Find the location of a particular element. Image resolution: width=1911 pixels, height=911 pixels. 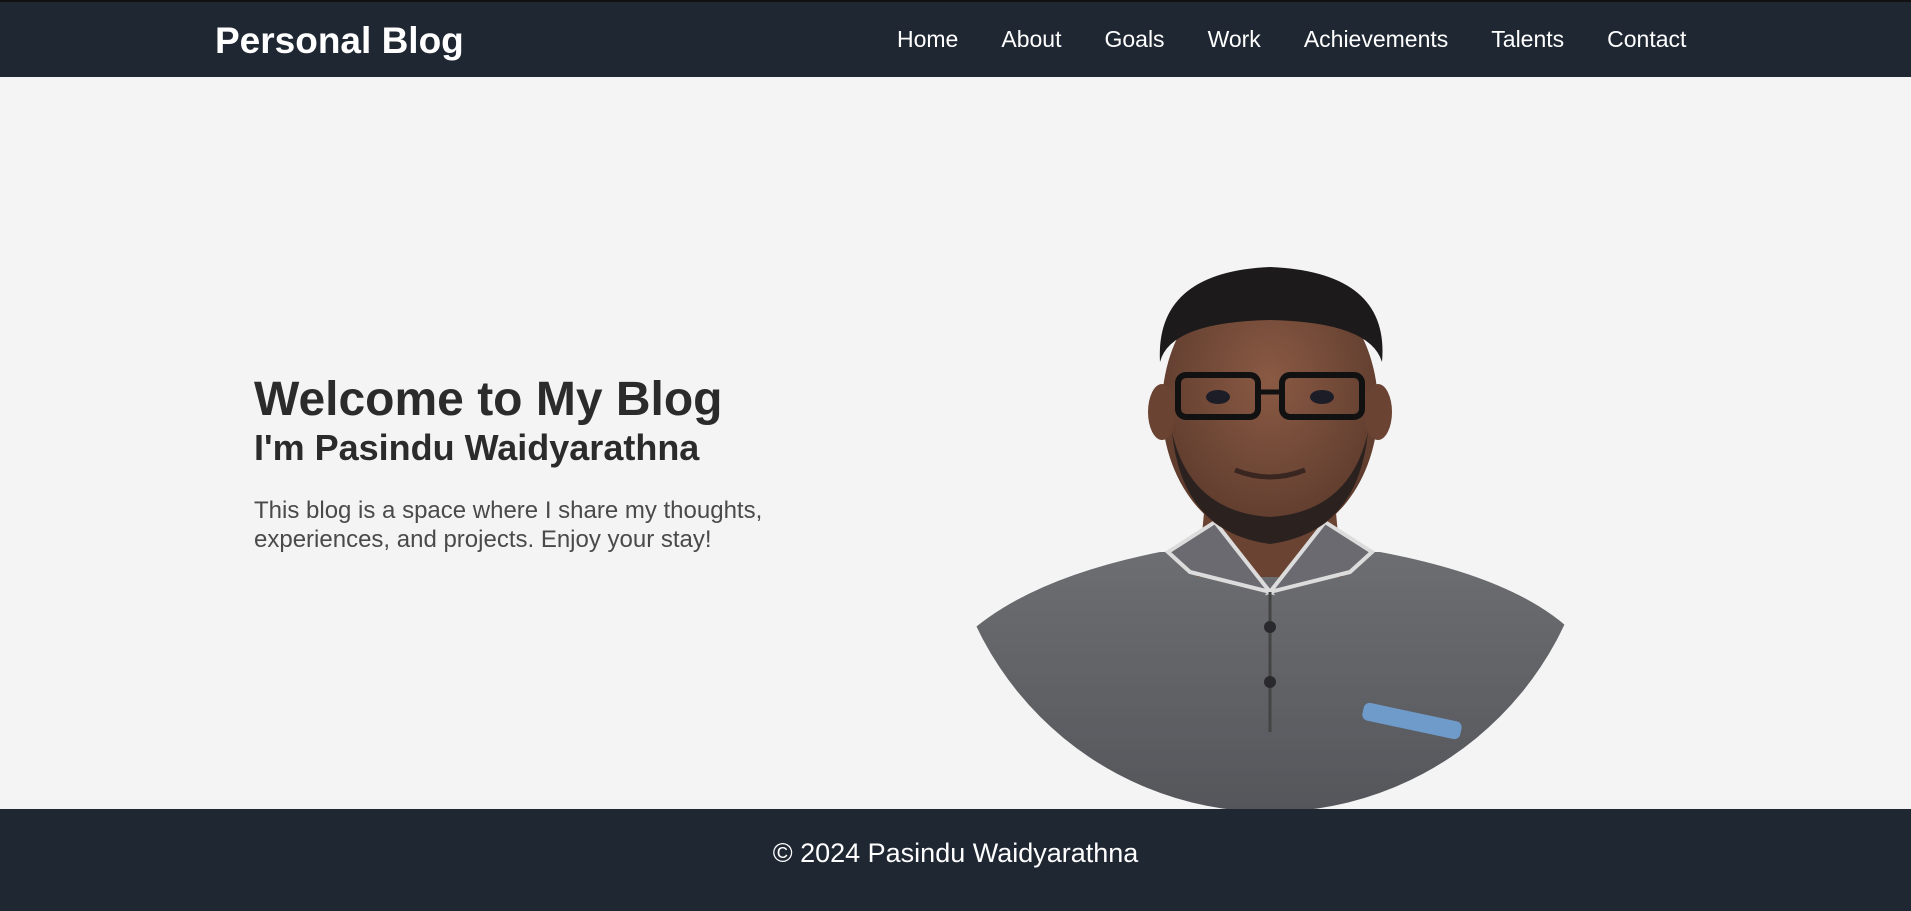

nav-link-talents: Talents is located at coordinates (1527, 39).